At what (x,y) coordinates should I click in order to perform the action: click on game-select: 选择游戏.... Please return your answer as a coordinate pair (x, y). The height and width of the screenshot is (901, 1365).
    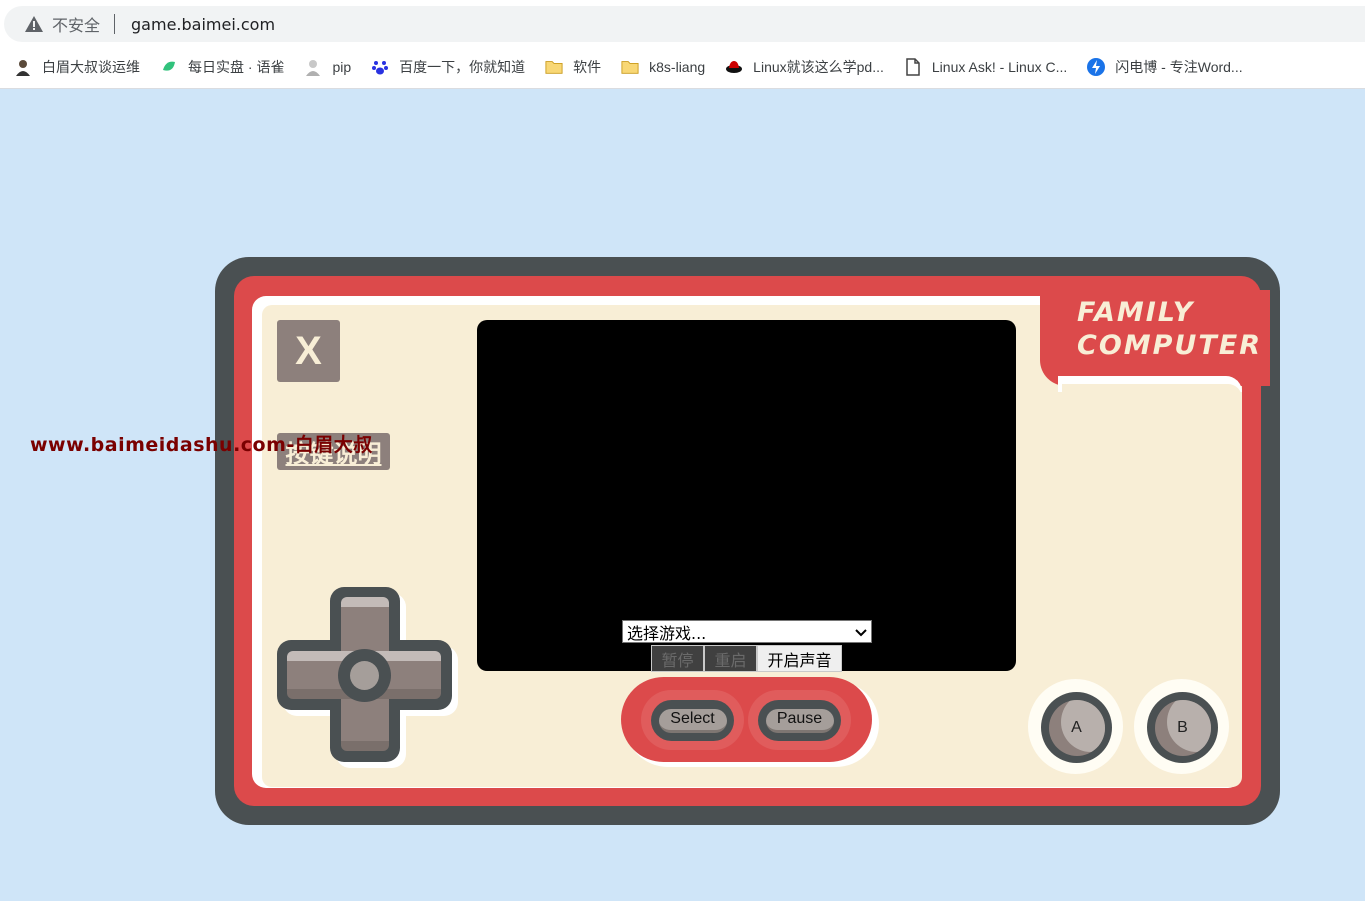
    Looking at the image, I should click on (747, 631).